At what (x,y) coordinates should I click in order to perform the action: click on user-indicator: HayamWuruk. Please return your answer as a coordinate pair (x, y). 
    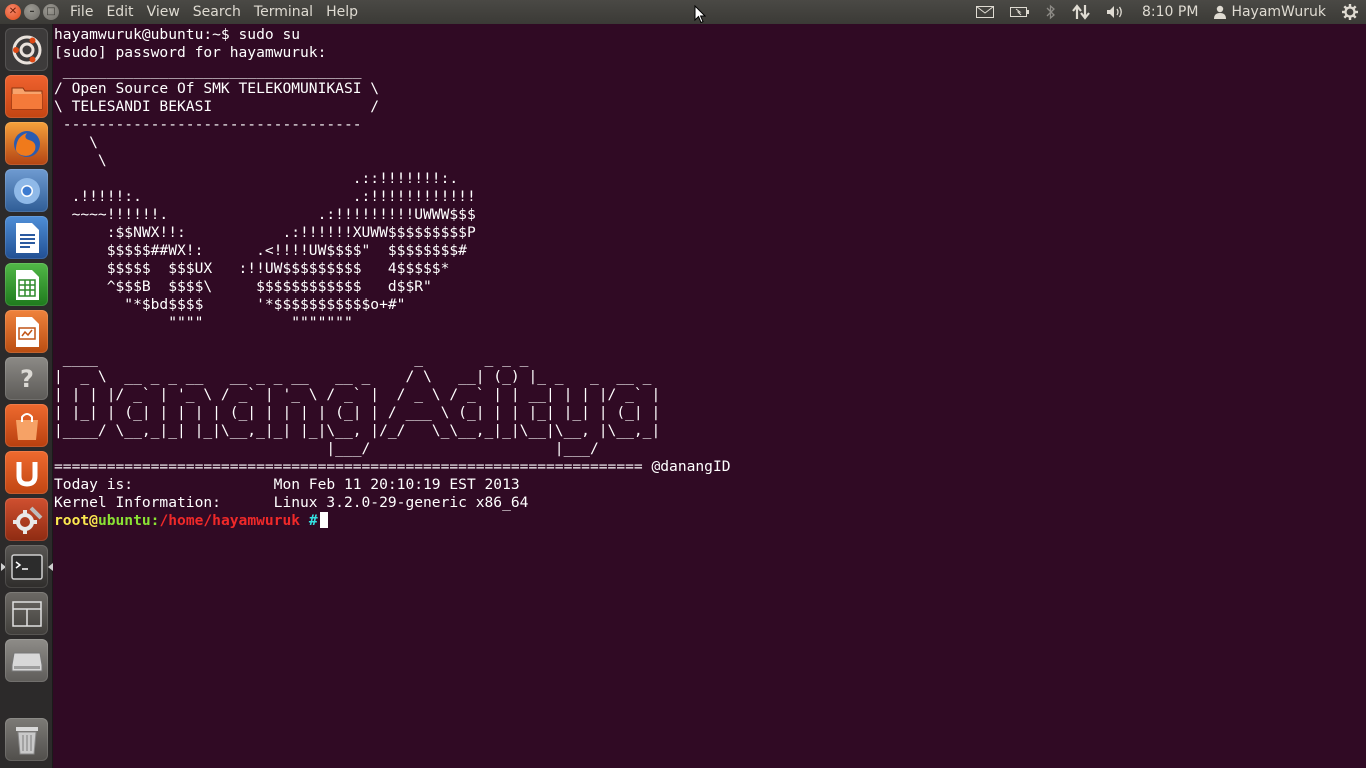
    Looking at the image, I should click on (1270, 12).